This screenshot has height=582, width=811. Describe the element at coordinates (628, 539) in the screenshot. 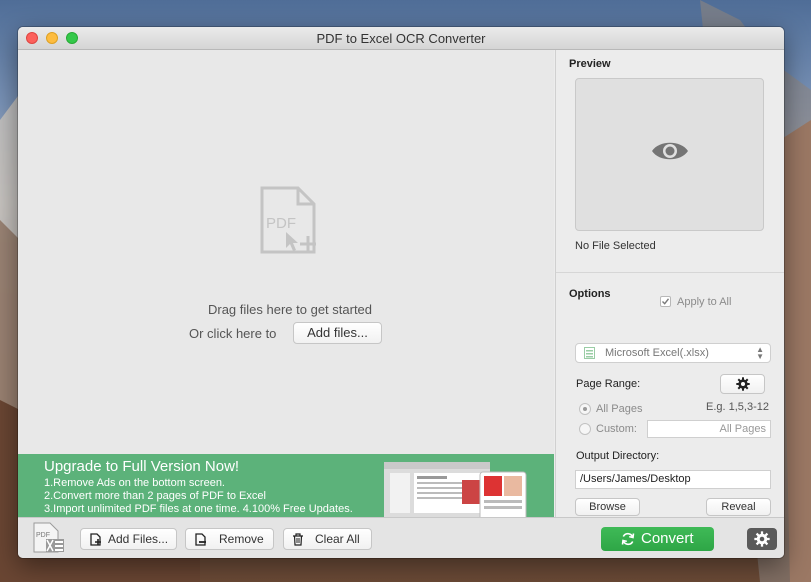

I see `refresh-icon` at that location.